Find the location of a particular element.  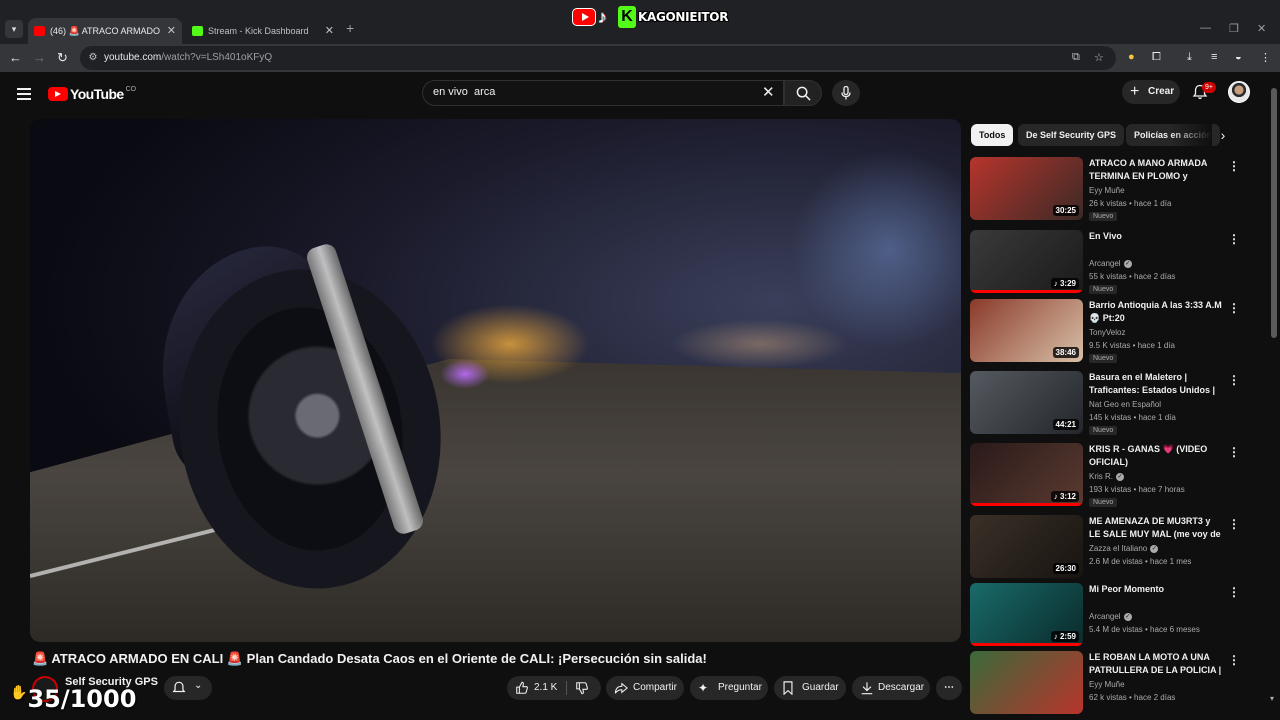

recommendation-channel: Kris R. ✓ is located at coordinates (1106, 476).